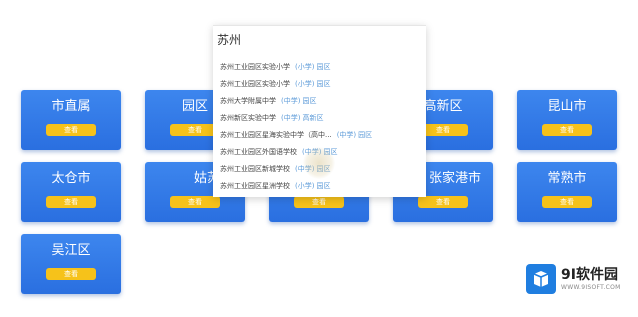  I want to click on result-school-name: 苏州新区实验中学, so click(248, 118).